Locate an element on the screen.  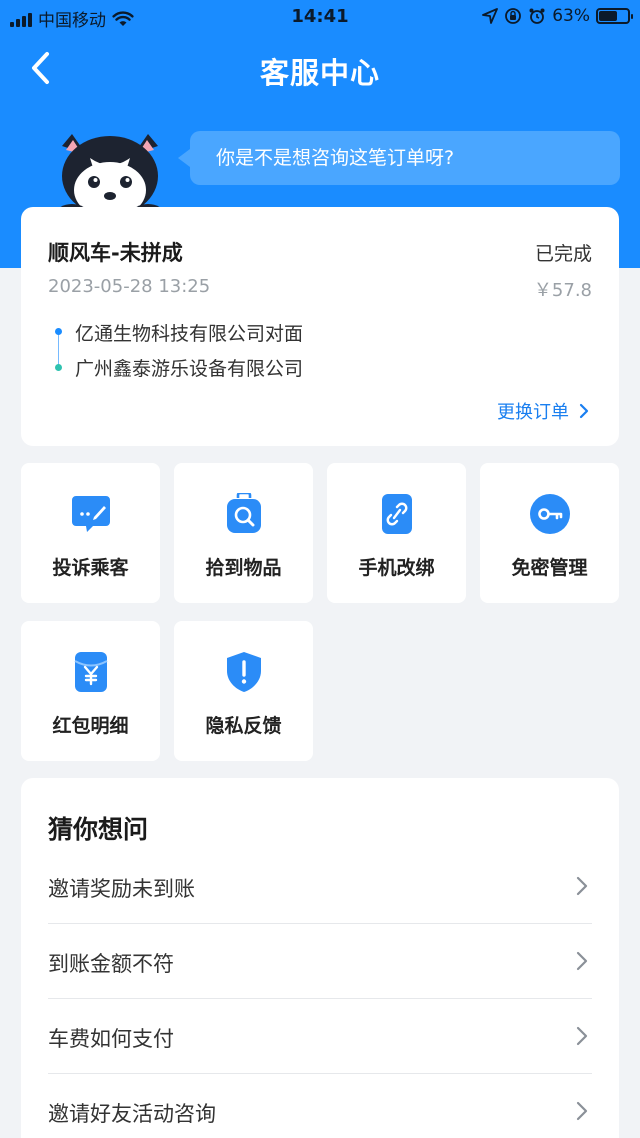
order-title: 顺风车-未拼成 is located at coordinates (115, 253).